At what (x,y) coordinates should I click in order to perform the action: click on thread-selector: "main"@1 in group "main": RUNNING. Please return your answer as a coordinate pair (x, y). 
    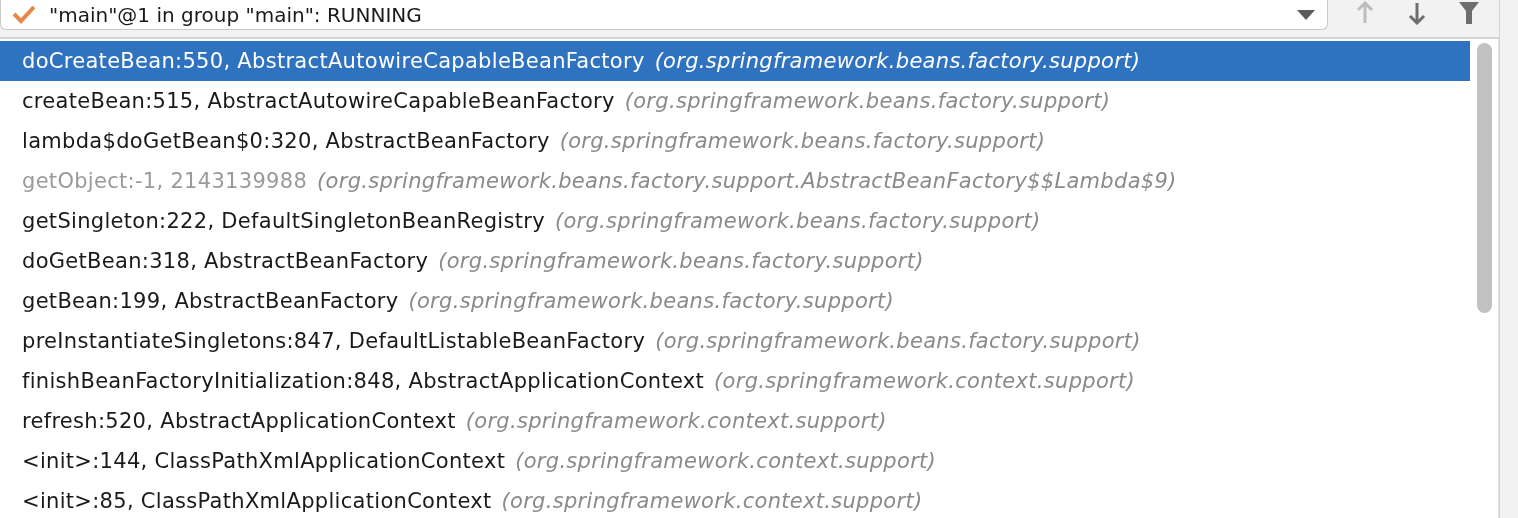
    Looking at the image, I should click on (664, 15).